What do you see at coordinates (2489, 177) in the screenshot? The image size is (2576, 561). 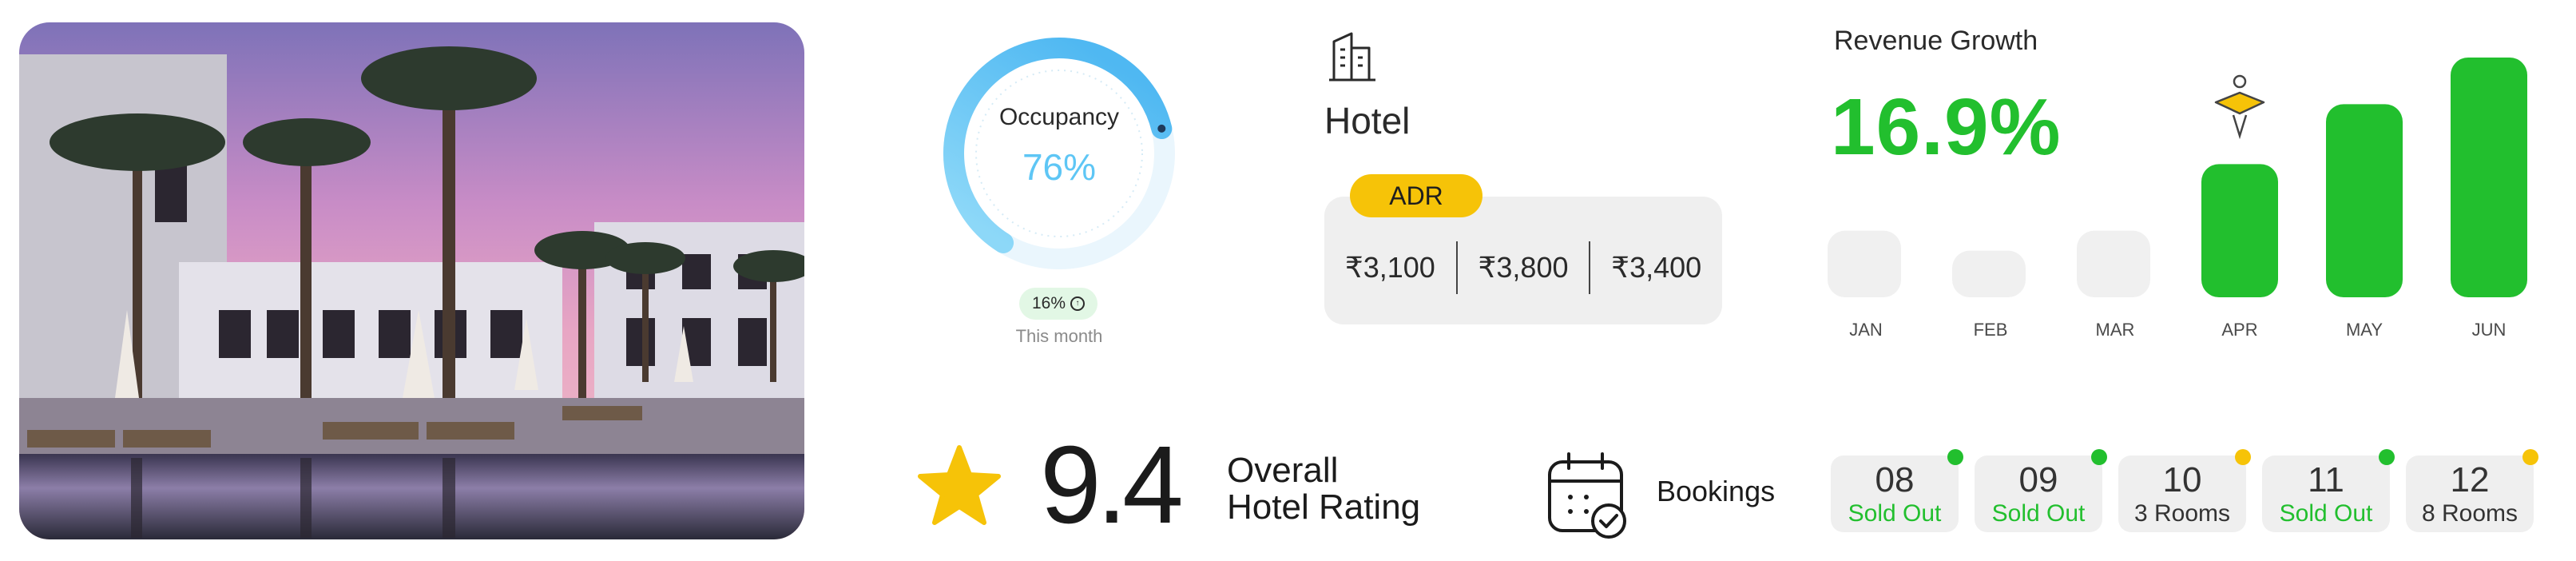 I see `revenue-bar-jun` at bounding box center [2489, 177].